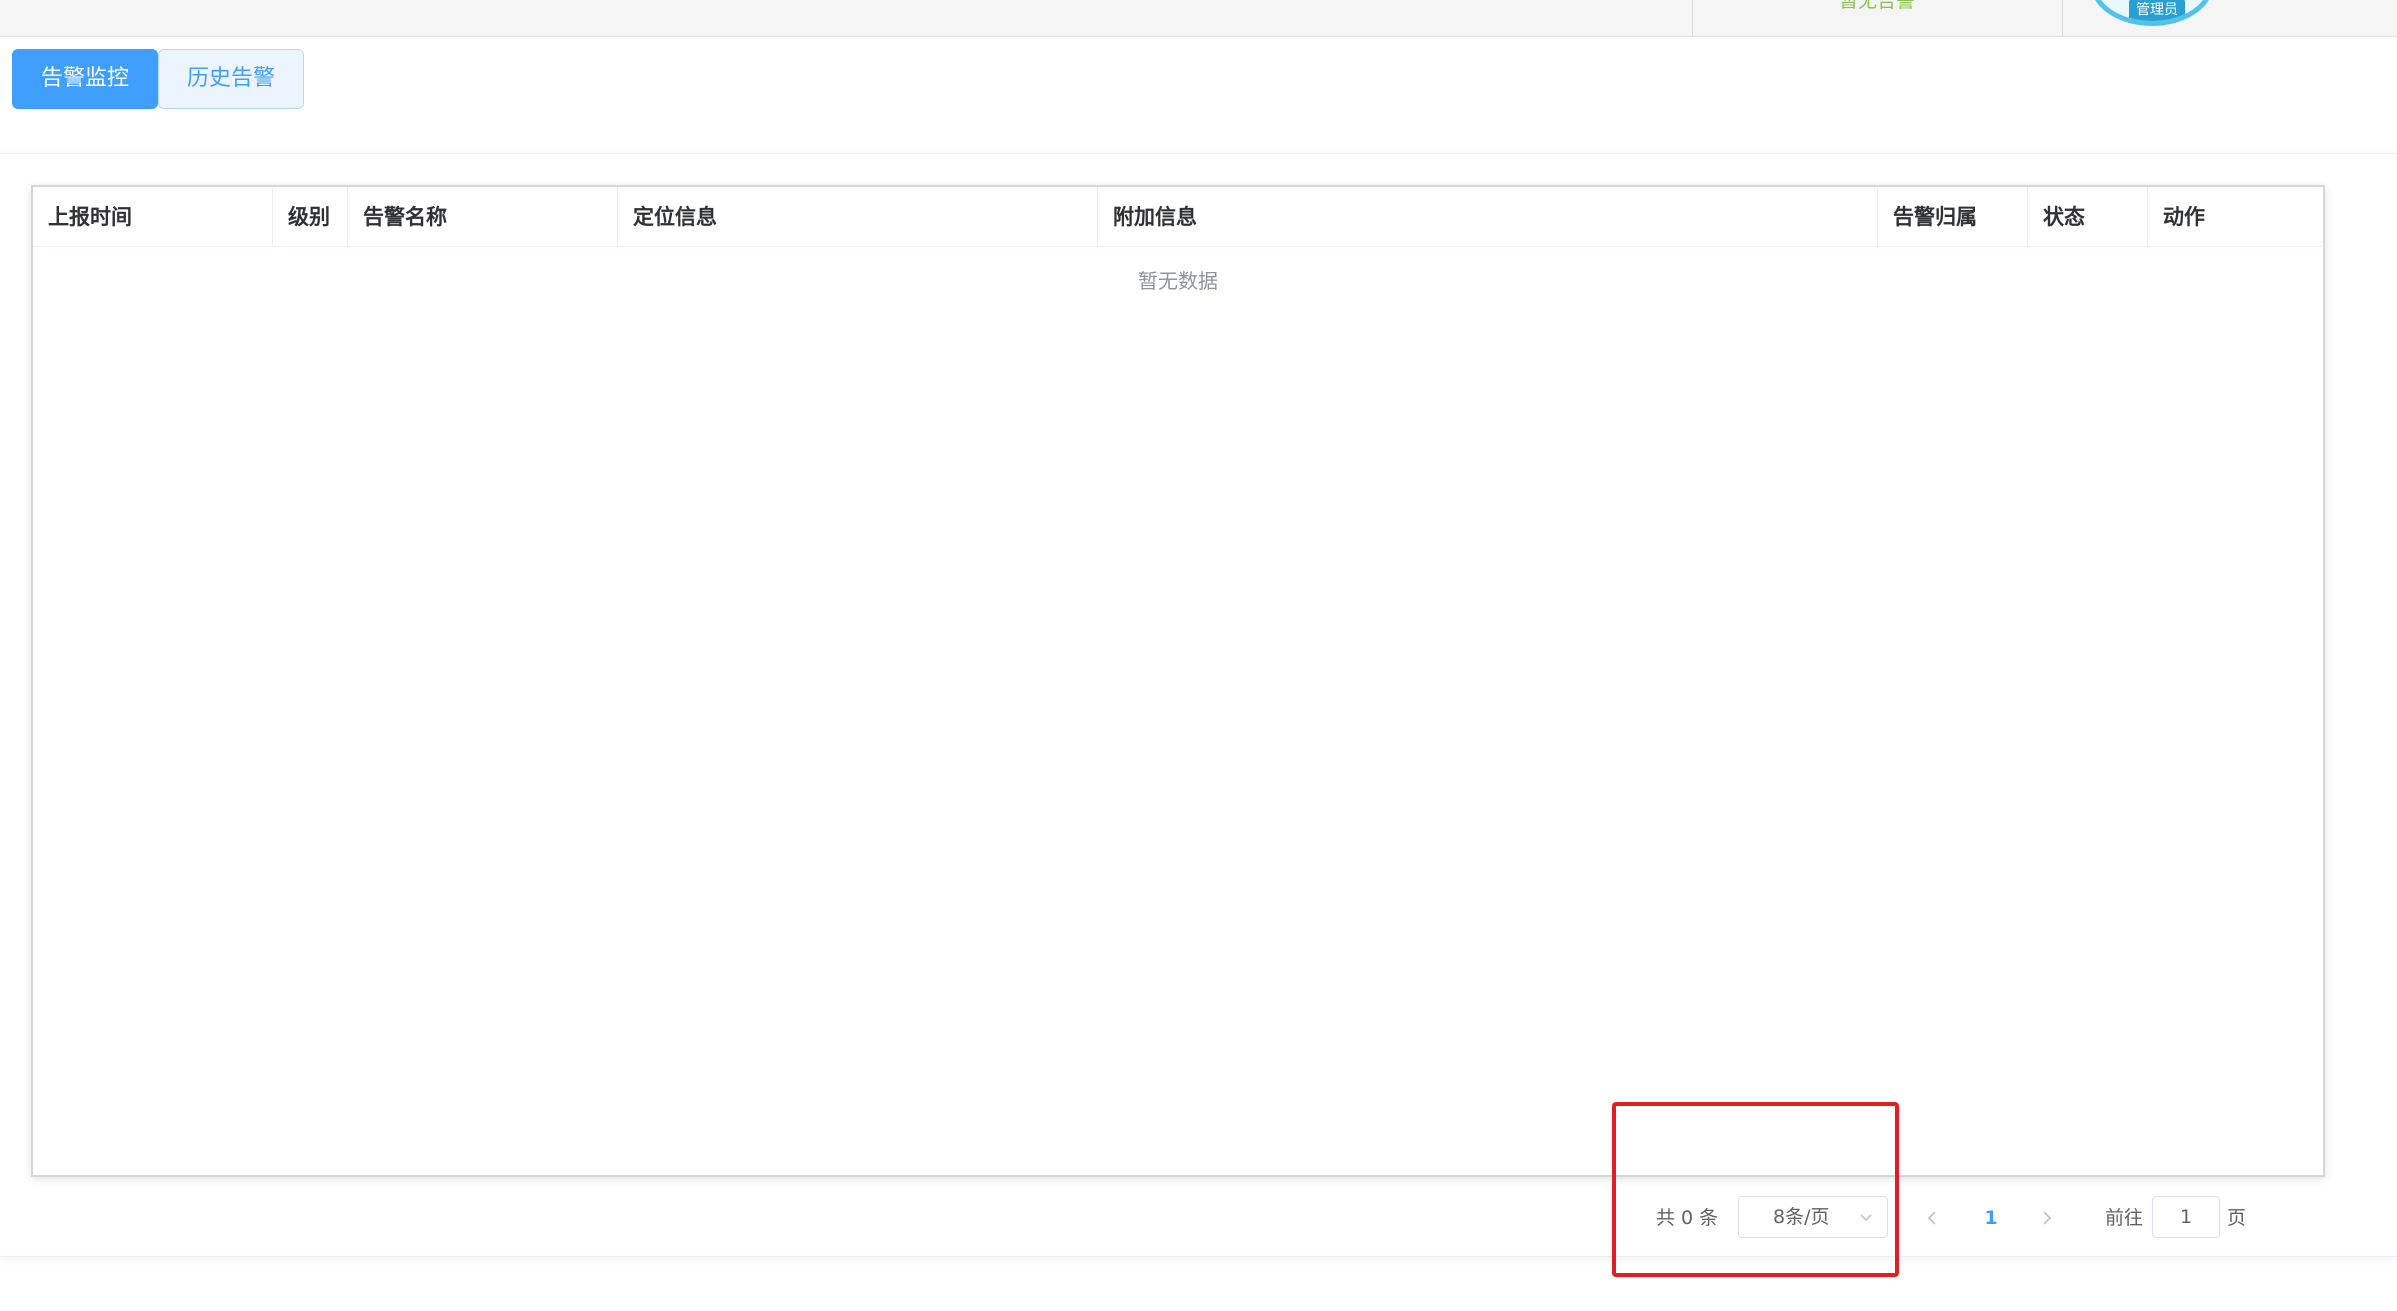 This screenshot has height=1311, width=2397. What do you see at coordinates (2157, 10) in the screenshot?
I see `user-role-badge: 管理员` at bounding box center [2157, 10].